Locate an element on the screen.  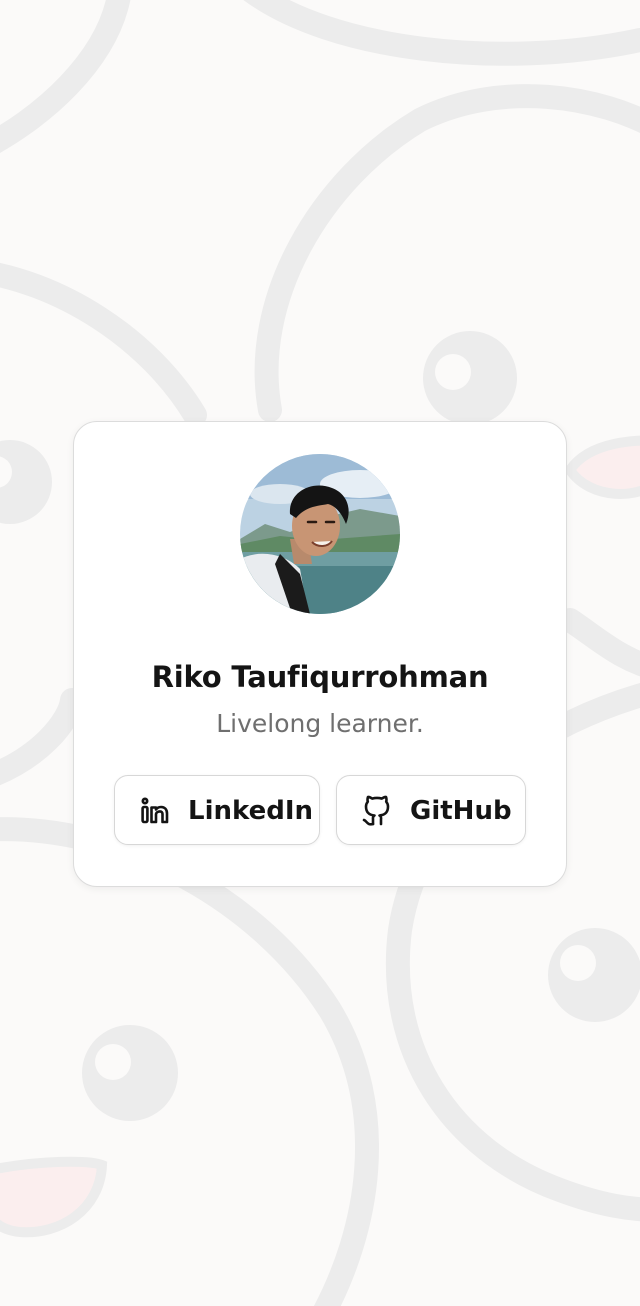
linkedin-button: LinkedIn is located at coordinates (217, 810).